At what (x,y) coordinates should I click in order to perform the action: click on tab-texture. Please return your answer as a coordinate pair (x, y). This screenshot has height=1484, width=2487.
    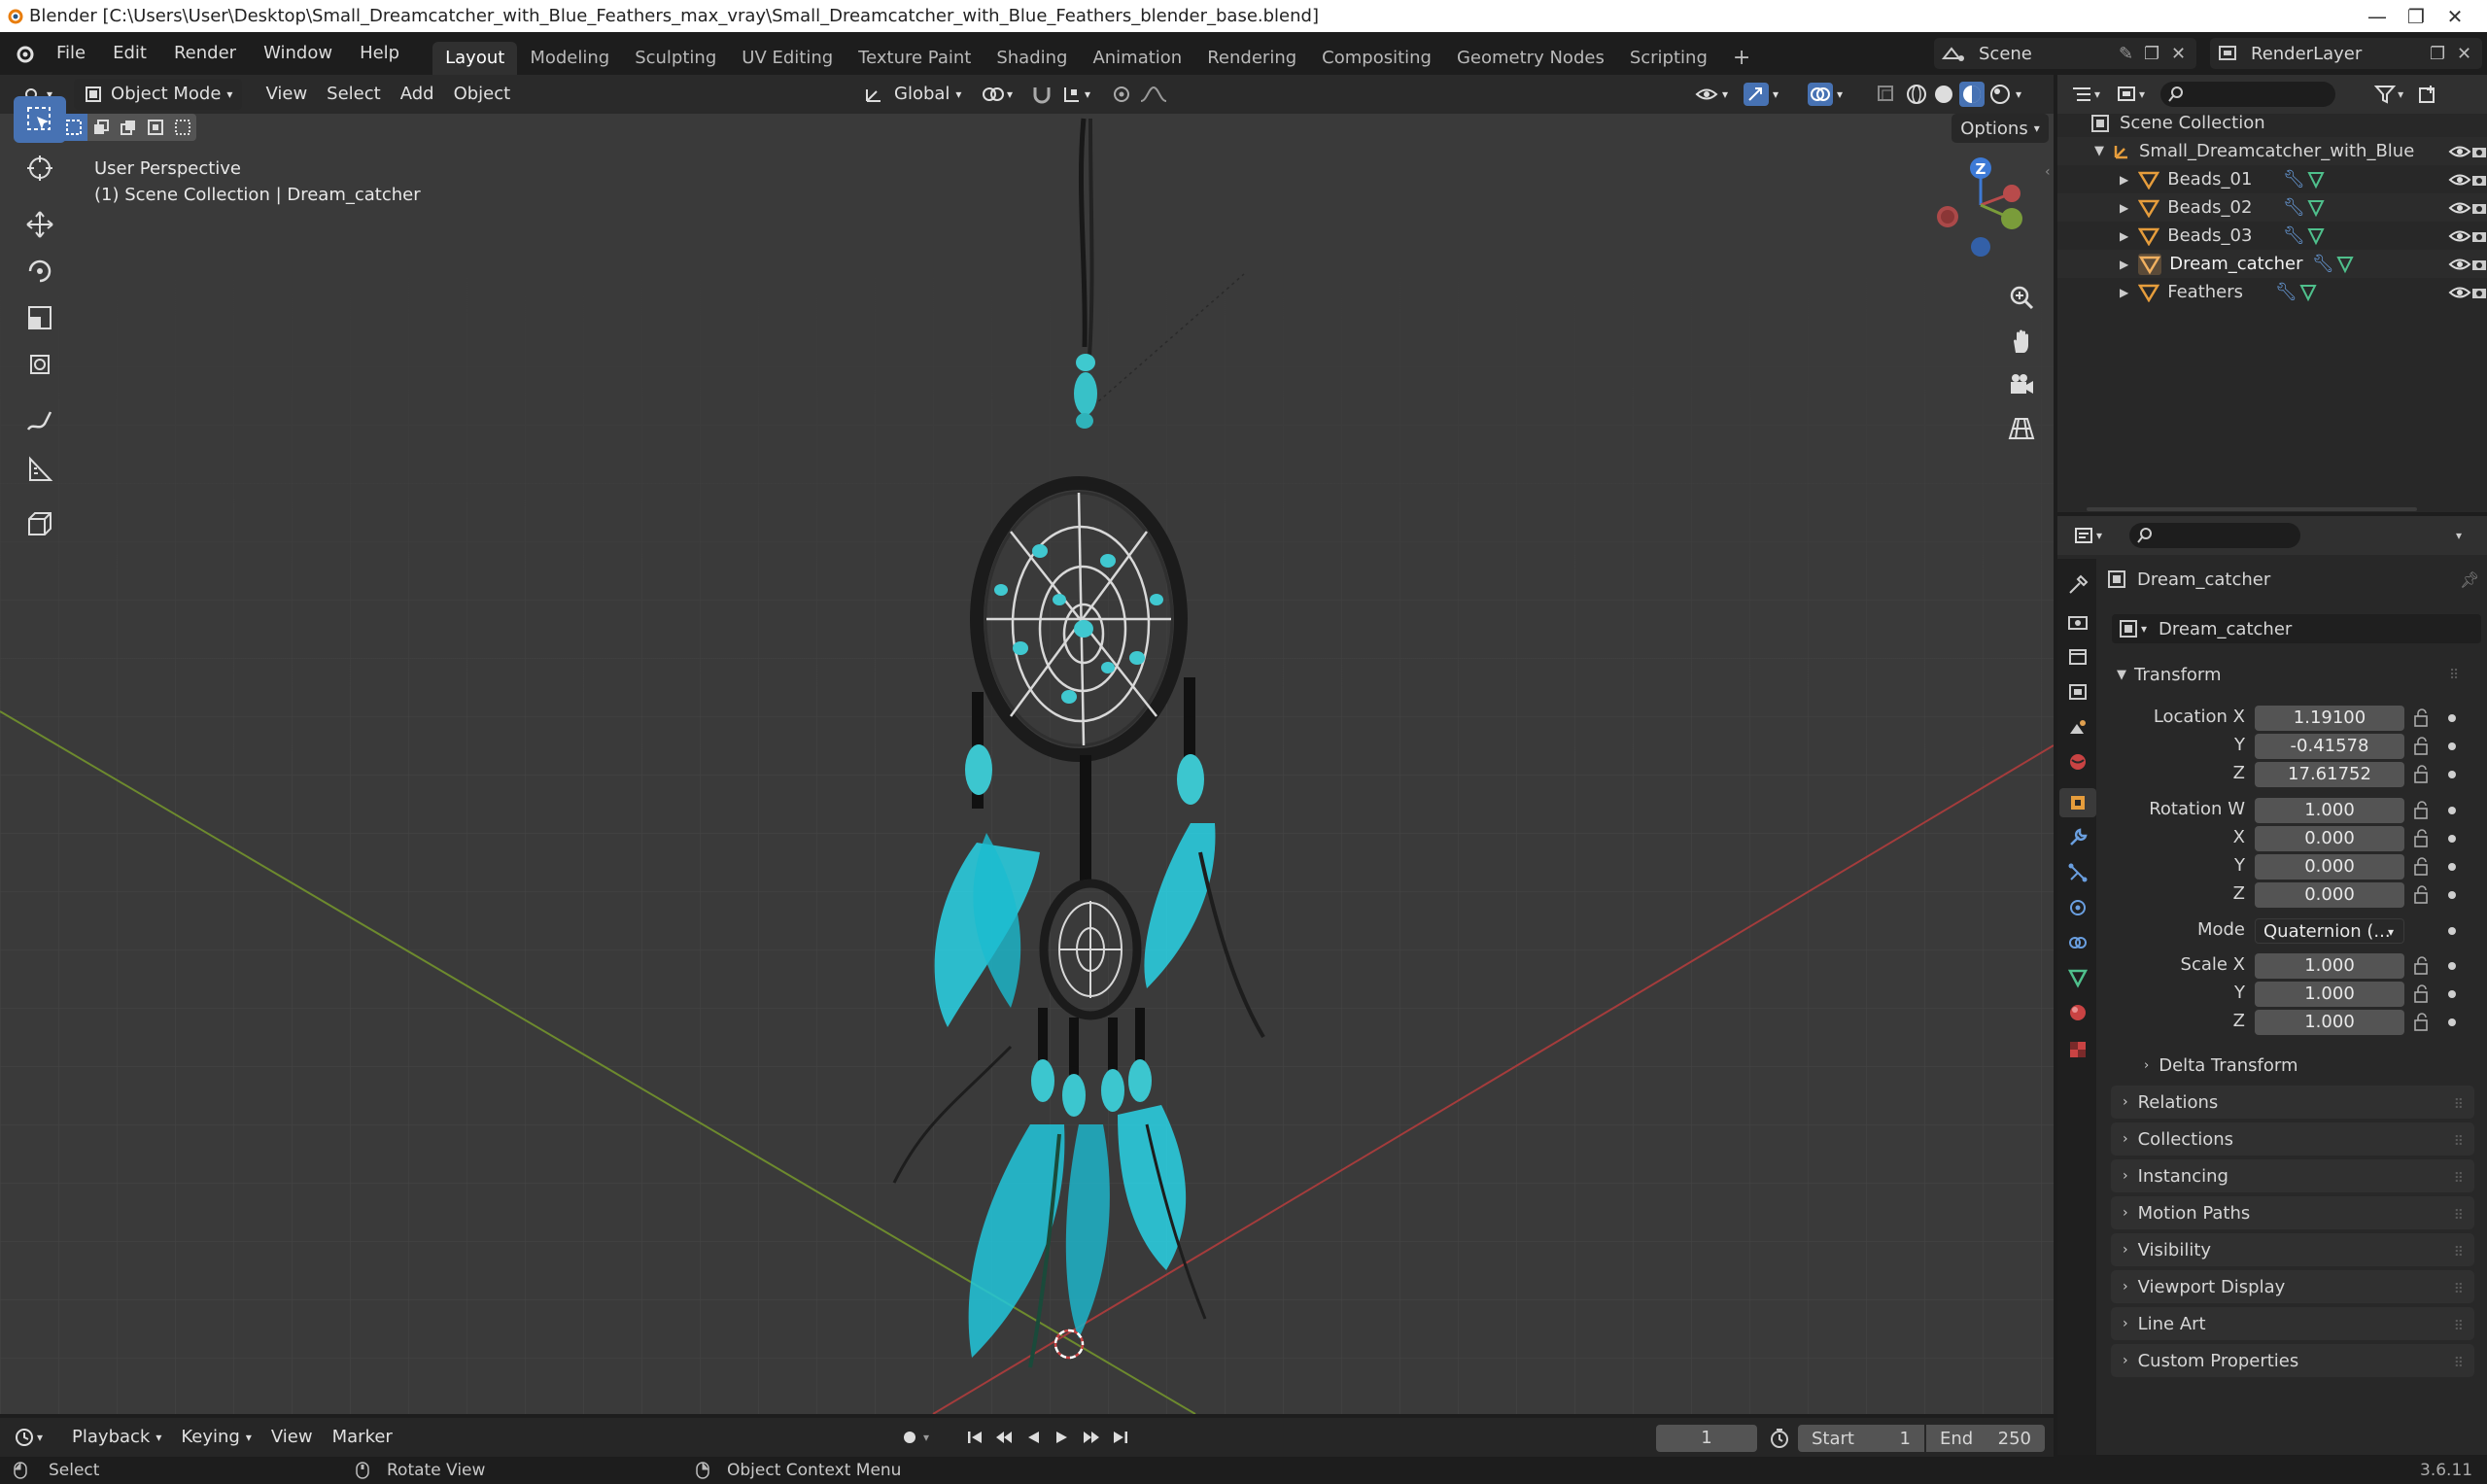
    Looking at the image, I should click on (2078, 1049).